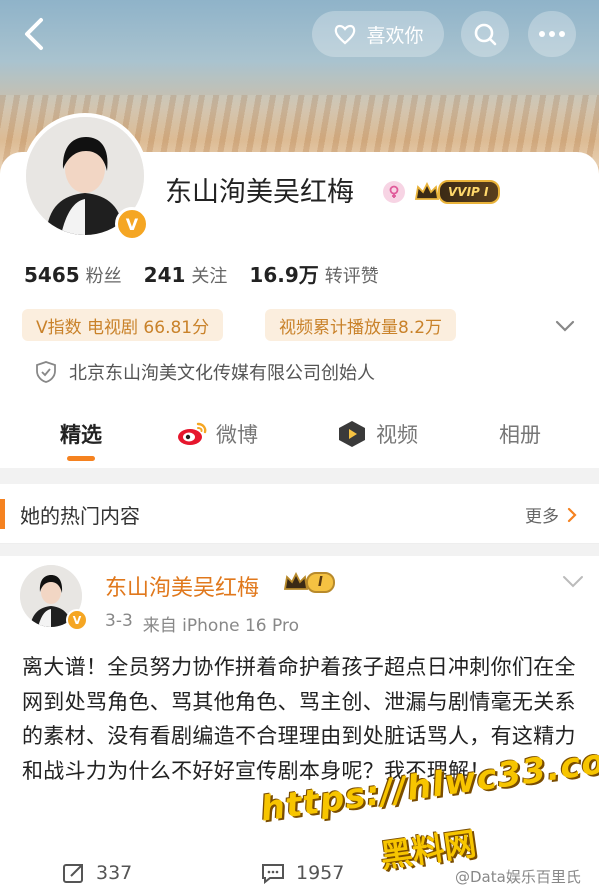  What do you see at coordinates (345, 34) in the screenshot?
I see `heart-hand-icon` at bounding box center [345, 34].